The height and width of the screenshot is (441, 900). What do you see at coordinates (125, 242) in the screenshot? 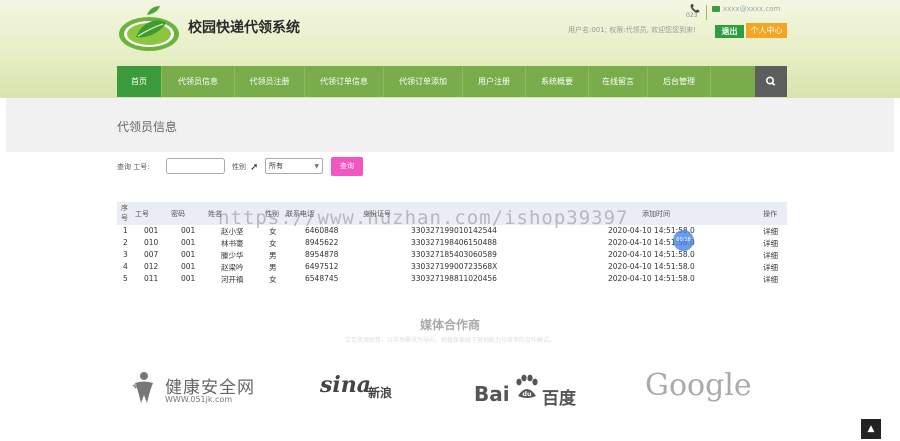
I see `cell-seq: 2` at bounding box center [125, 242].